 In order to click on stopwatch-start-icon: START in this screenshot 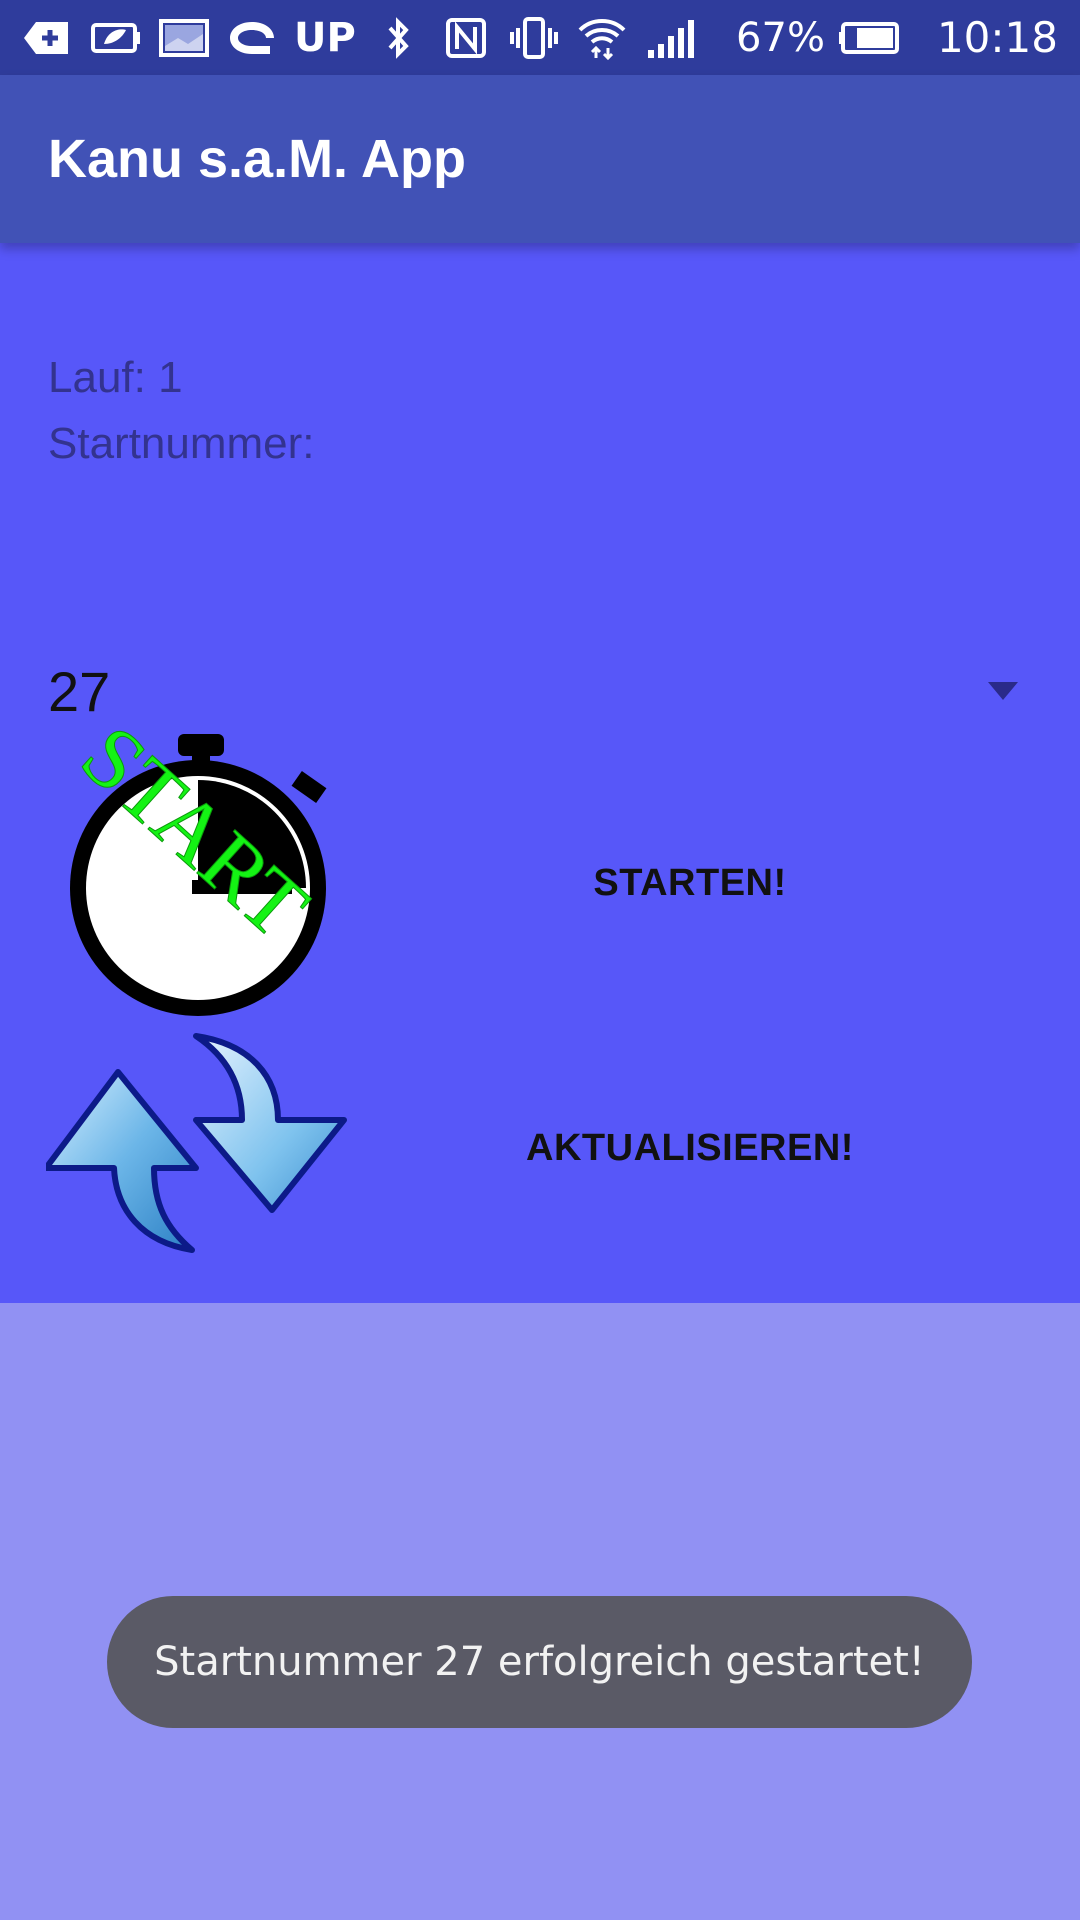, I will do `click(198, 883)`.